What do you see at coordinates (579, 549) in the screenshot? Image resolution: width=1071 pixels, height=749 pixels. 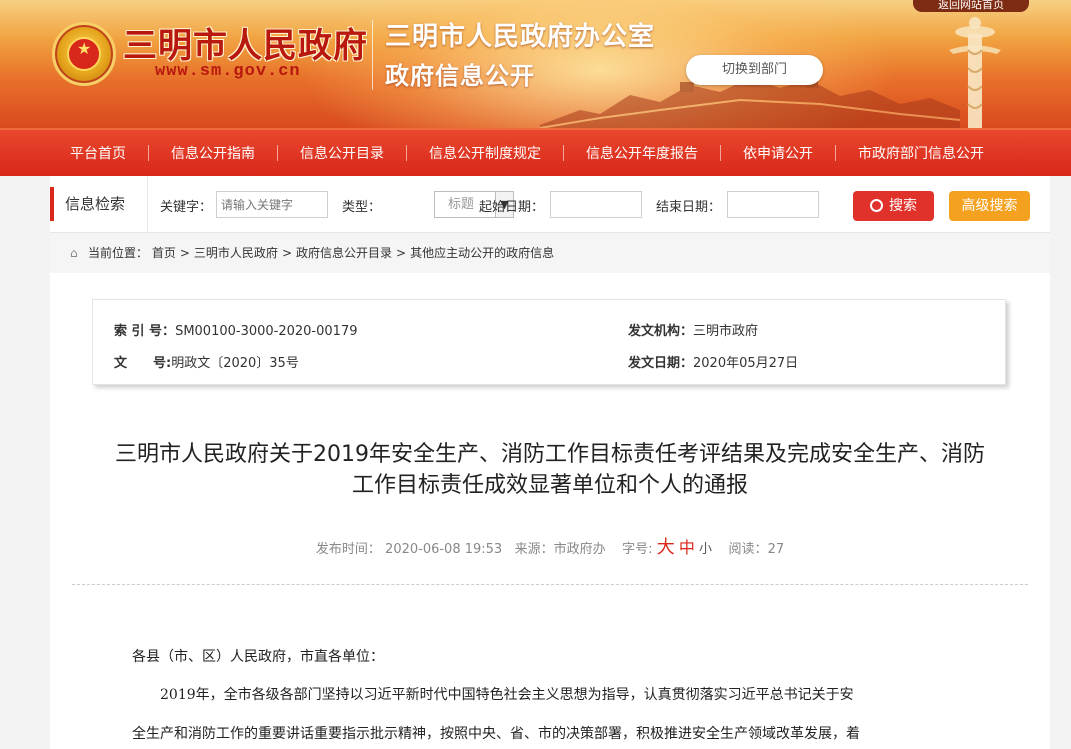 I see `source: 市政府办` at bounding box center [579, 549].